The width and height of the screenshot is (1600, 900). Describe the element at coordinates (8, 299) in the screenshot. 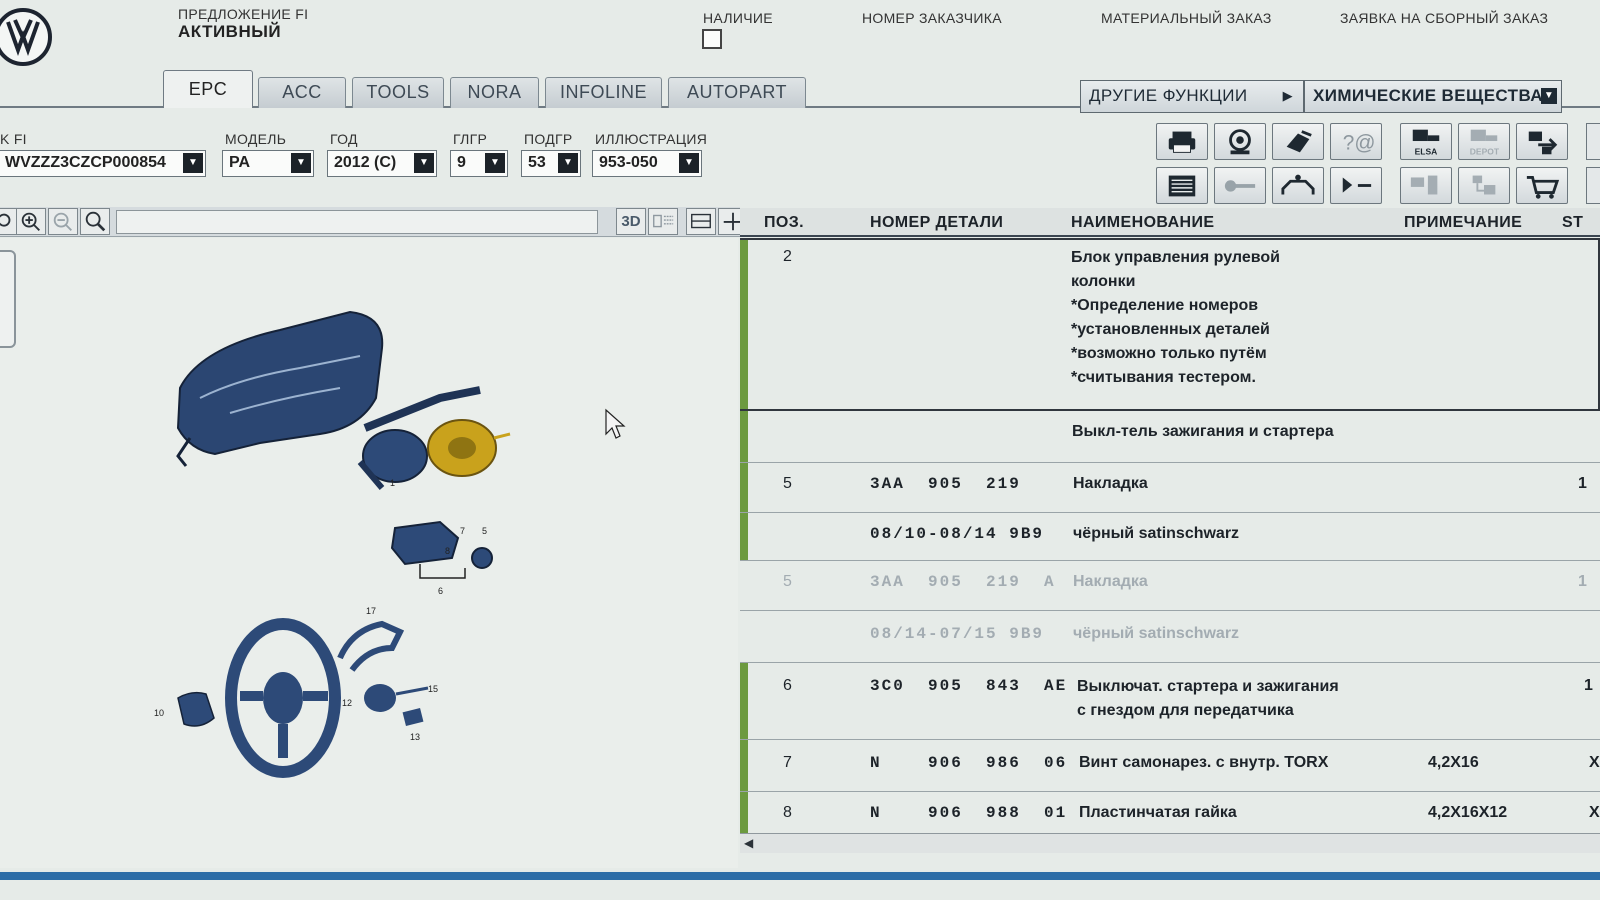

I see `side-panel-toggle` at that location.